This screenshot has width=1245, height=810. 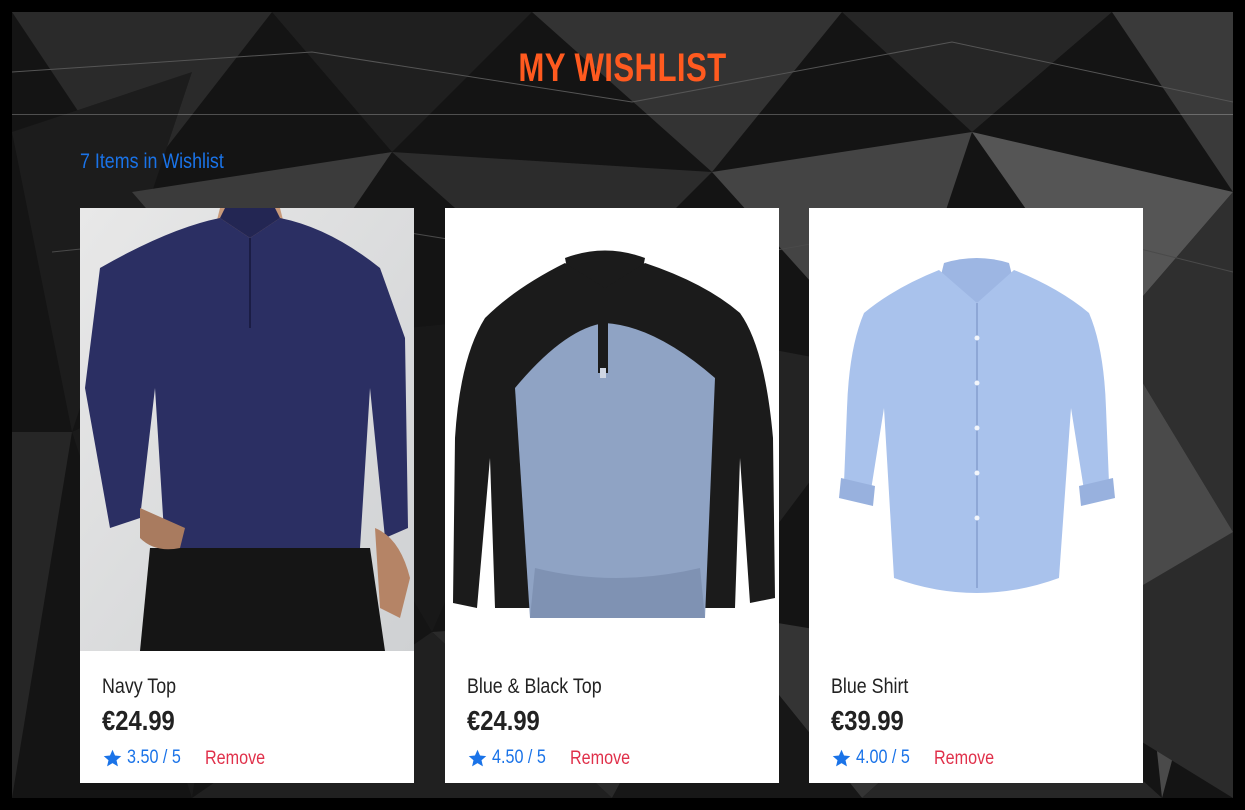 What do you see at coordinates (139, 687) in the screenshot?
I see `product-name: Navy Top` at bounding box center [139, 687].